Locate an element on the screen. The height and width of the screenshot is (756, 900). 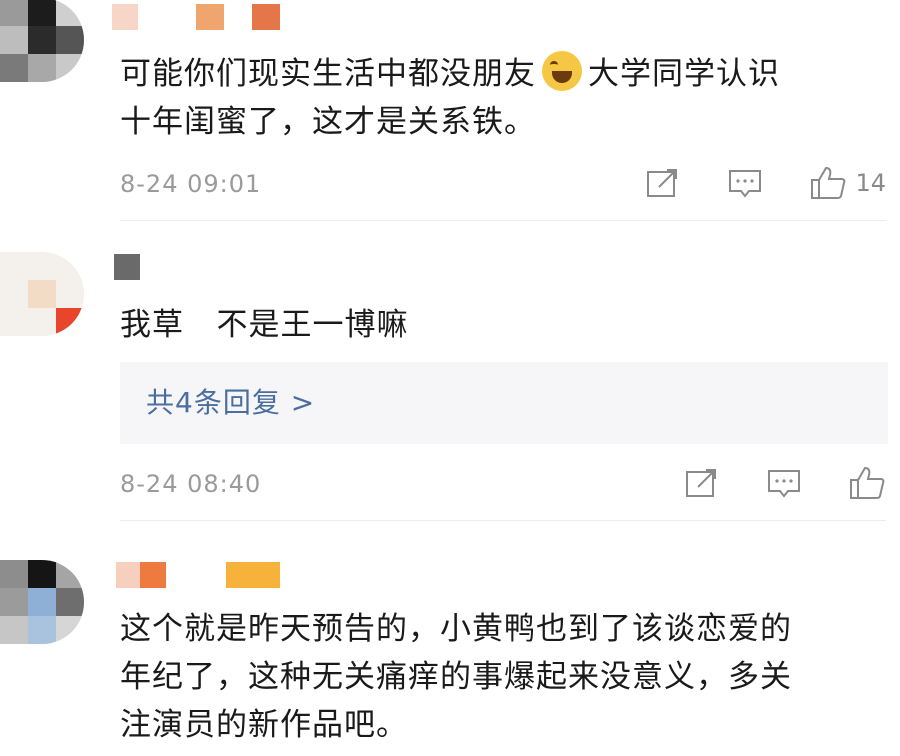
comment-time: 8-24 08:40 is located at coordinates (191, 484).